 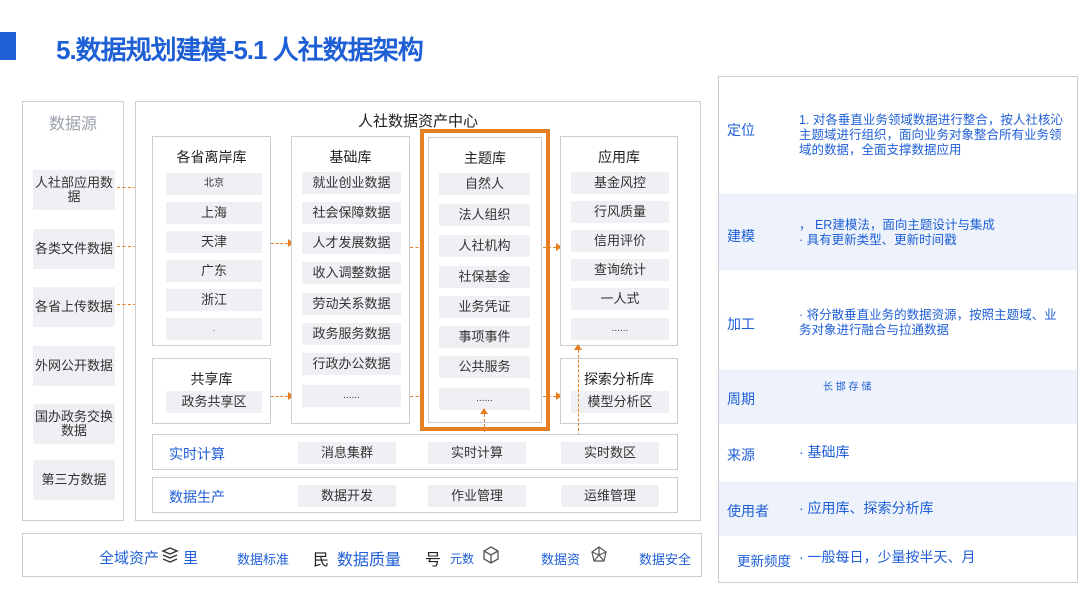 What do you see at coordinates (741, 399) in the screenshot?
I see `desc-label: 周期` at bounding box center [741, 399].